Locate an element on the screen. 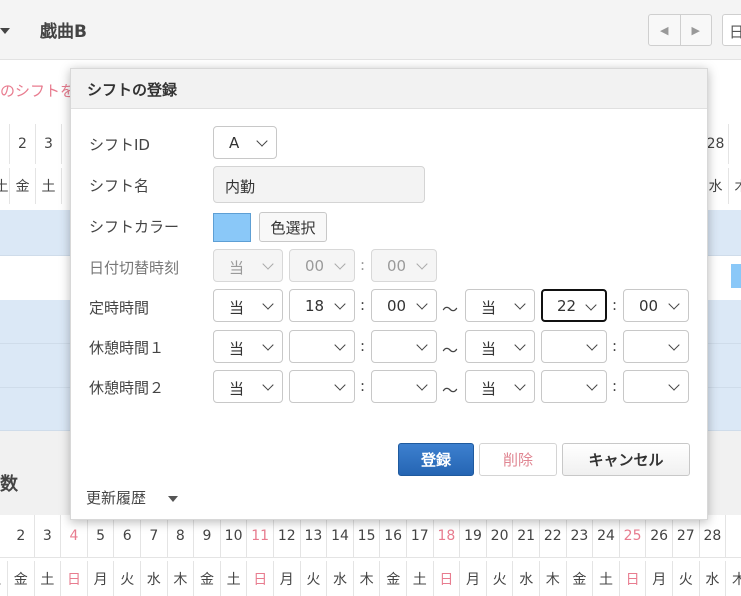 The image size is (741, 596). date-cell: 6 is located at coordinates (127, 536).